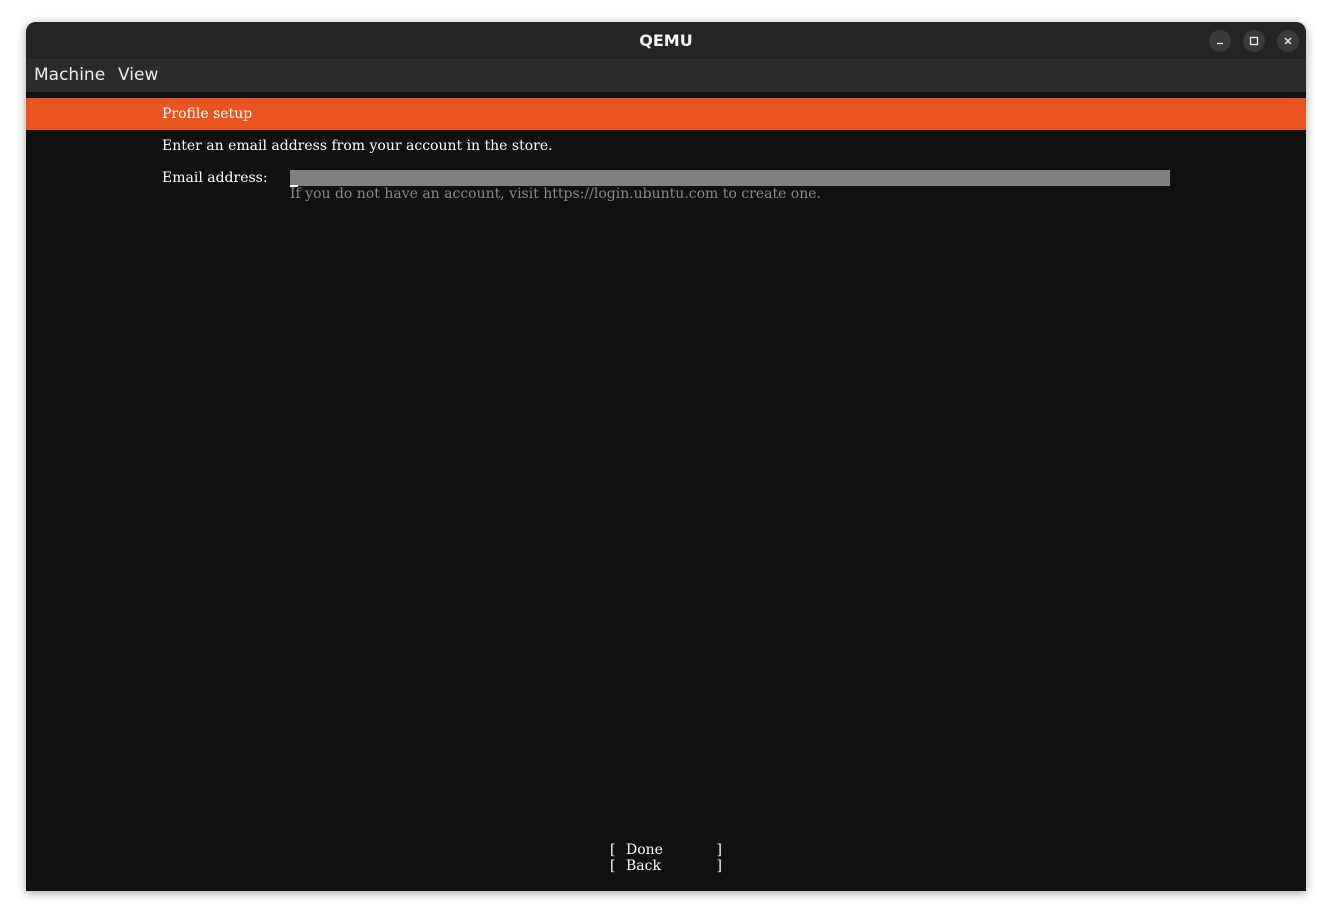 The width and height of the screenshot is (1332, 920). What do you see at coordinates (666, 114) in the screenshot?
I see `installer-header-bar: Profile setup` at bounding box center [666, 114].